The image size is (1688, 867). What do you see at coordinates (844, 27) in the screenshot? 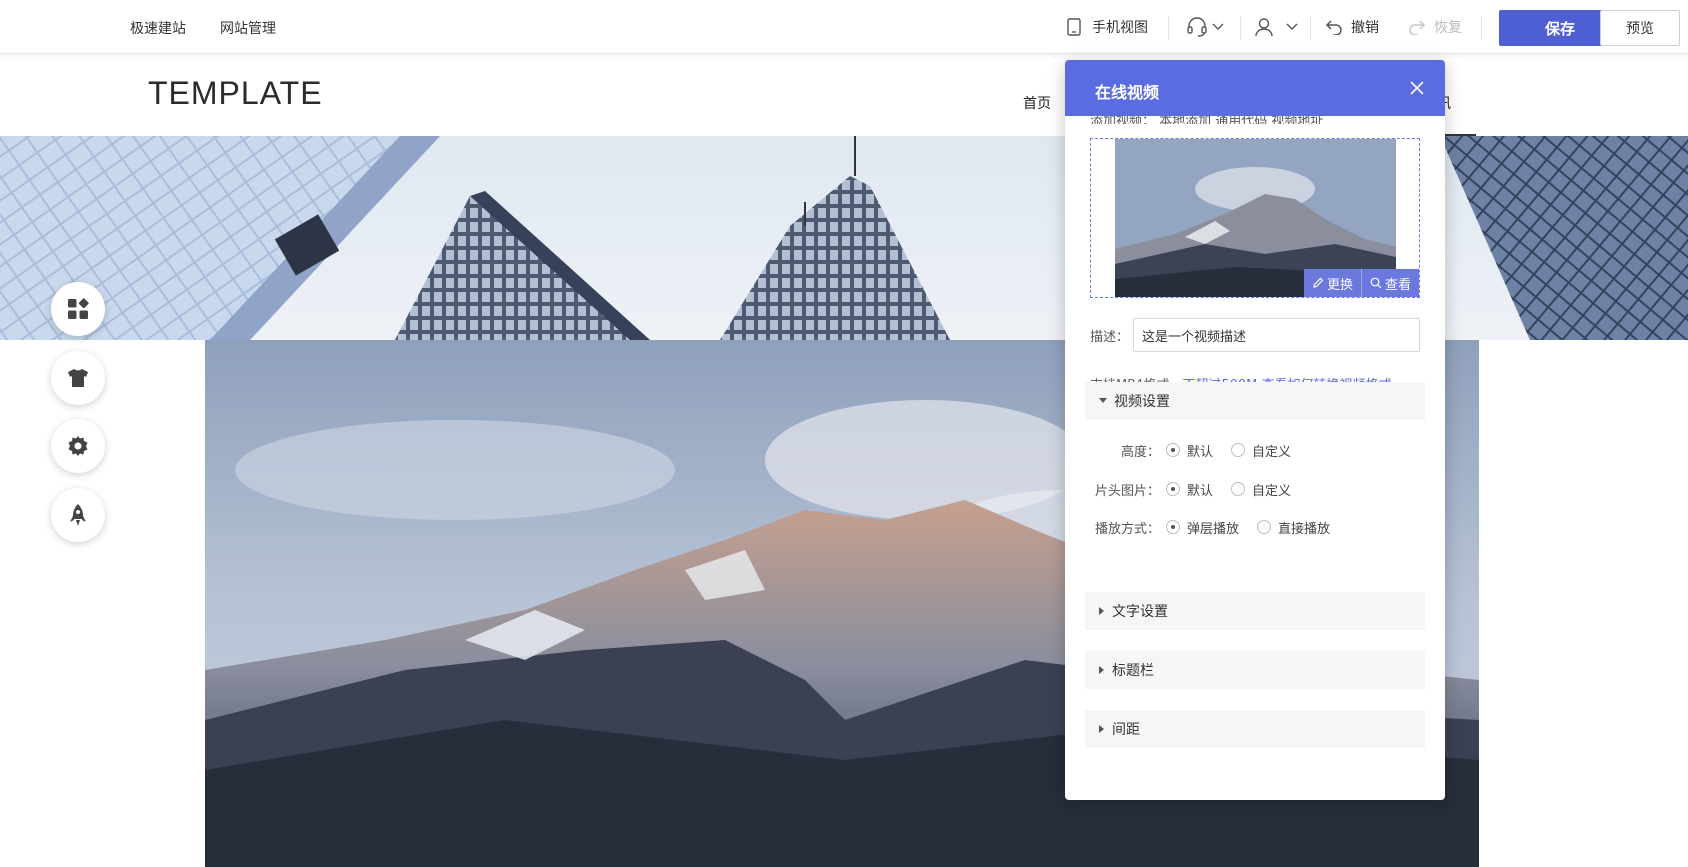
I see `top-toolbar: 极速建站 网站管理 手机视图 撤销 恢复 保存 预览` at bounding box center [844, 27].